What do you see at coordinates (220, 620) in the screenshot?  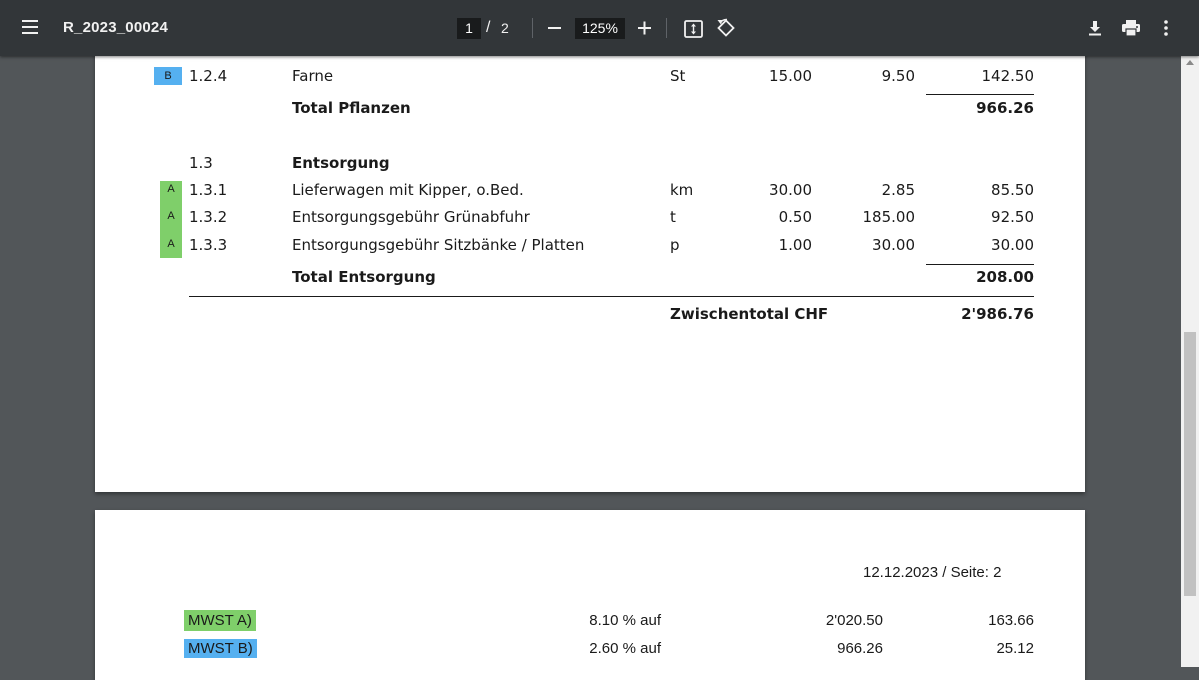 I see `mwst-a-label: MWST A)` at bounding box center [220, 620].